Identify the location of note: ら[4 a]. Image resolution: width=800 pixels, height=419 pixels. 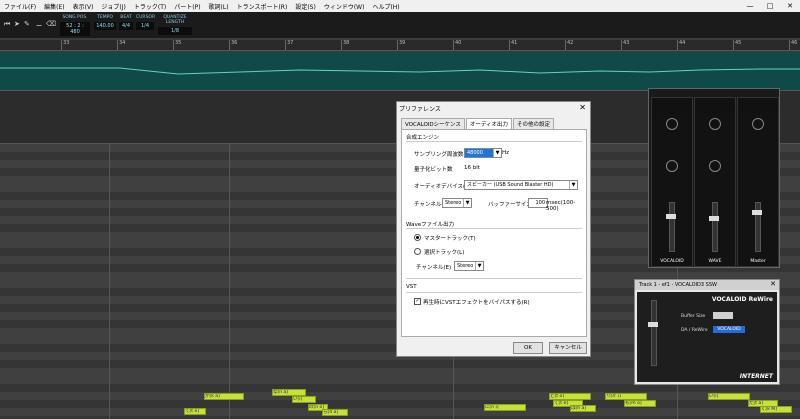
(335, 412).